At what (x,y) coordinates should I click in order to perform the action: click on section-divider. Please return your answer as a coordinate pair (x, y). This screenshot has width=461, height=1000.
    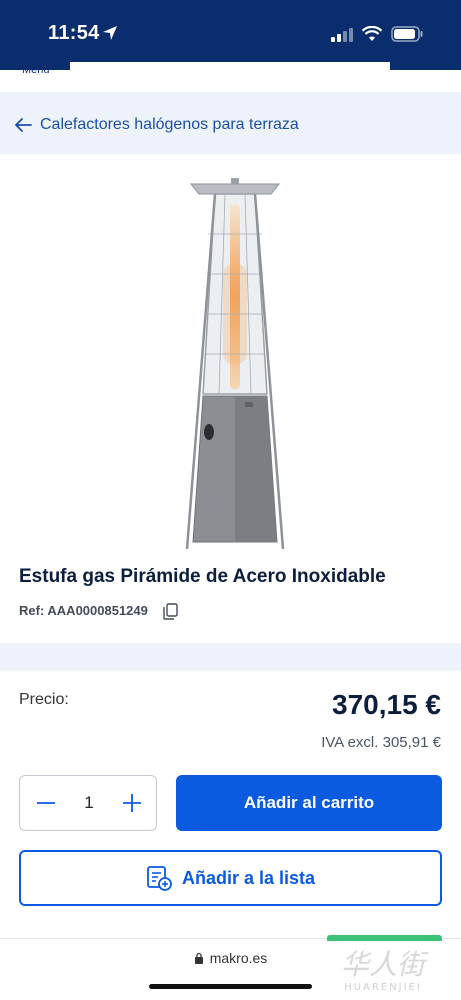
    Looking at the image, I should click on (230, 657).